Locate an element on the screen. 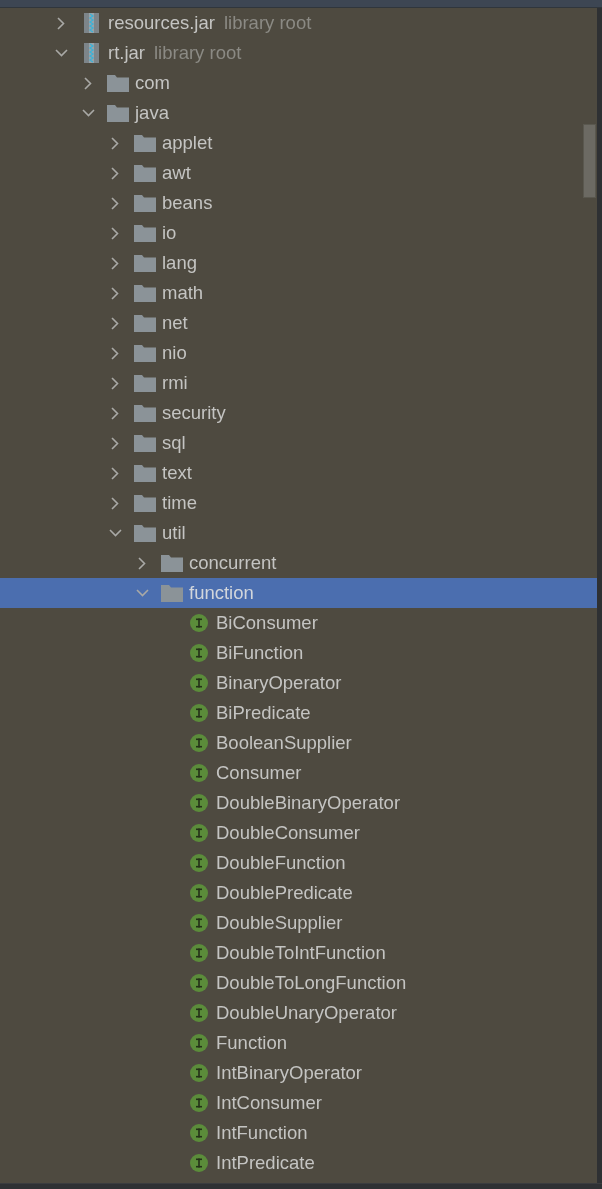 This screenshot has height=1189, width=602. tree-row: com is located at coordinates (298, 83).